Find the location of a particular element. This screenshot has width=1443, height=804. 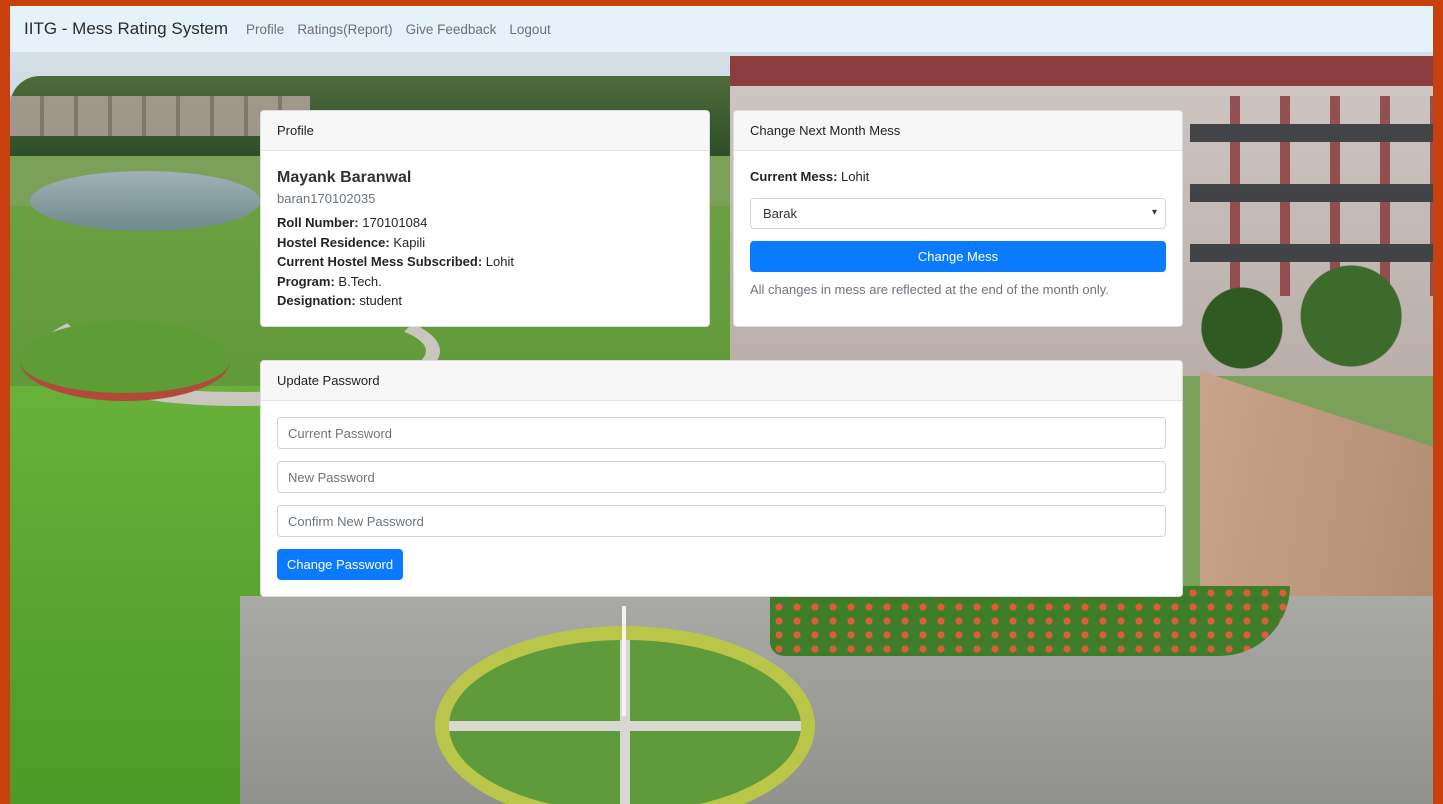

profile-designation: Designation: student is located at coordinates (485, 301).